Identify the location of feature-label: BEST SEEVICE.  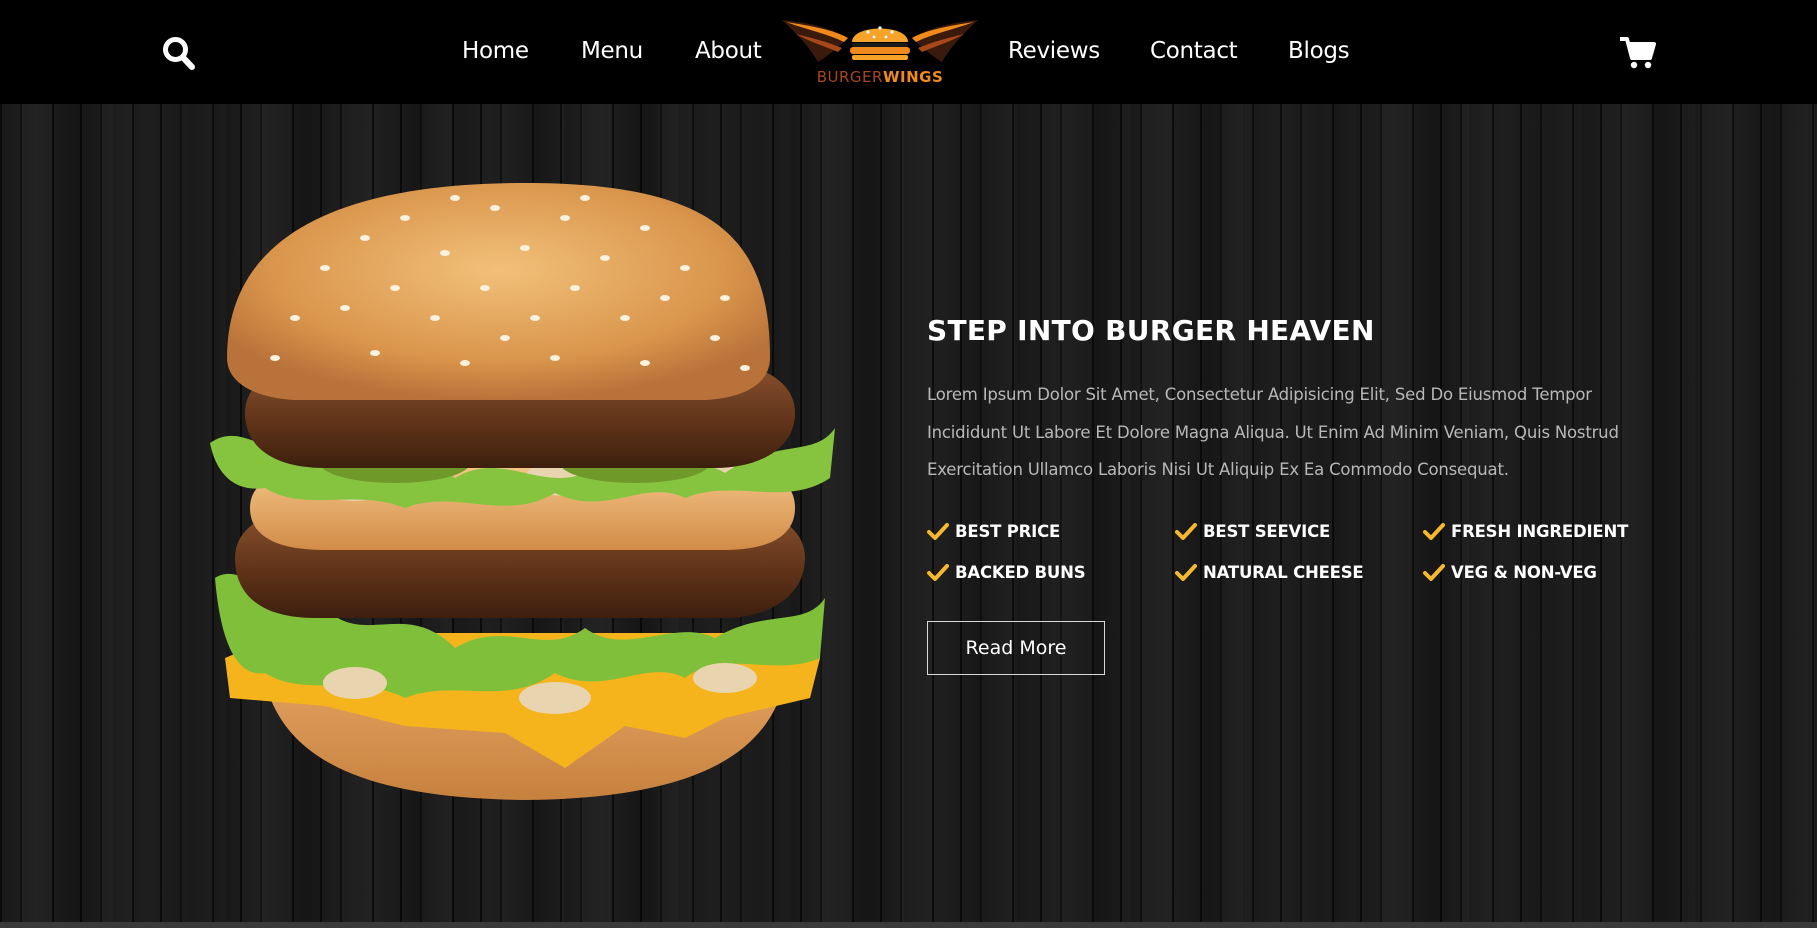
(1267, 531).